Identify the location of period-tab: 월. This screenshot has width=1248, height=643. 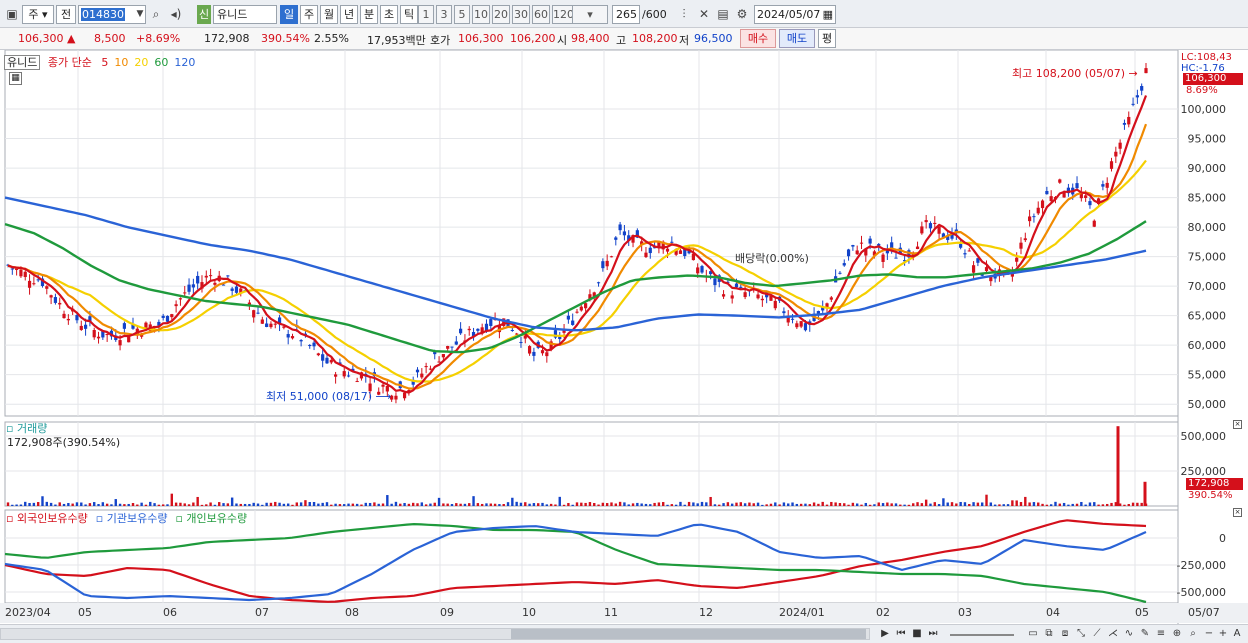
(329, 14).